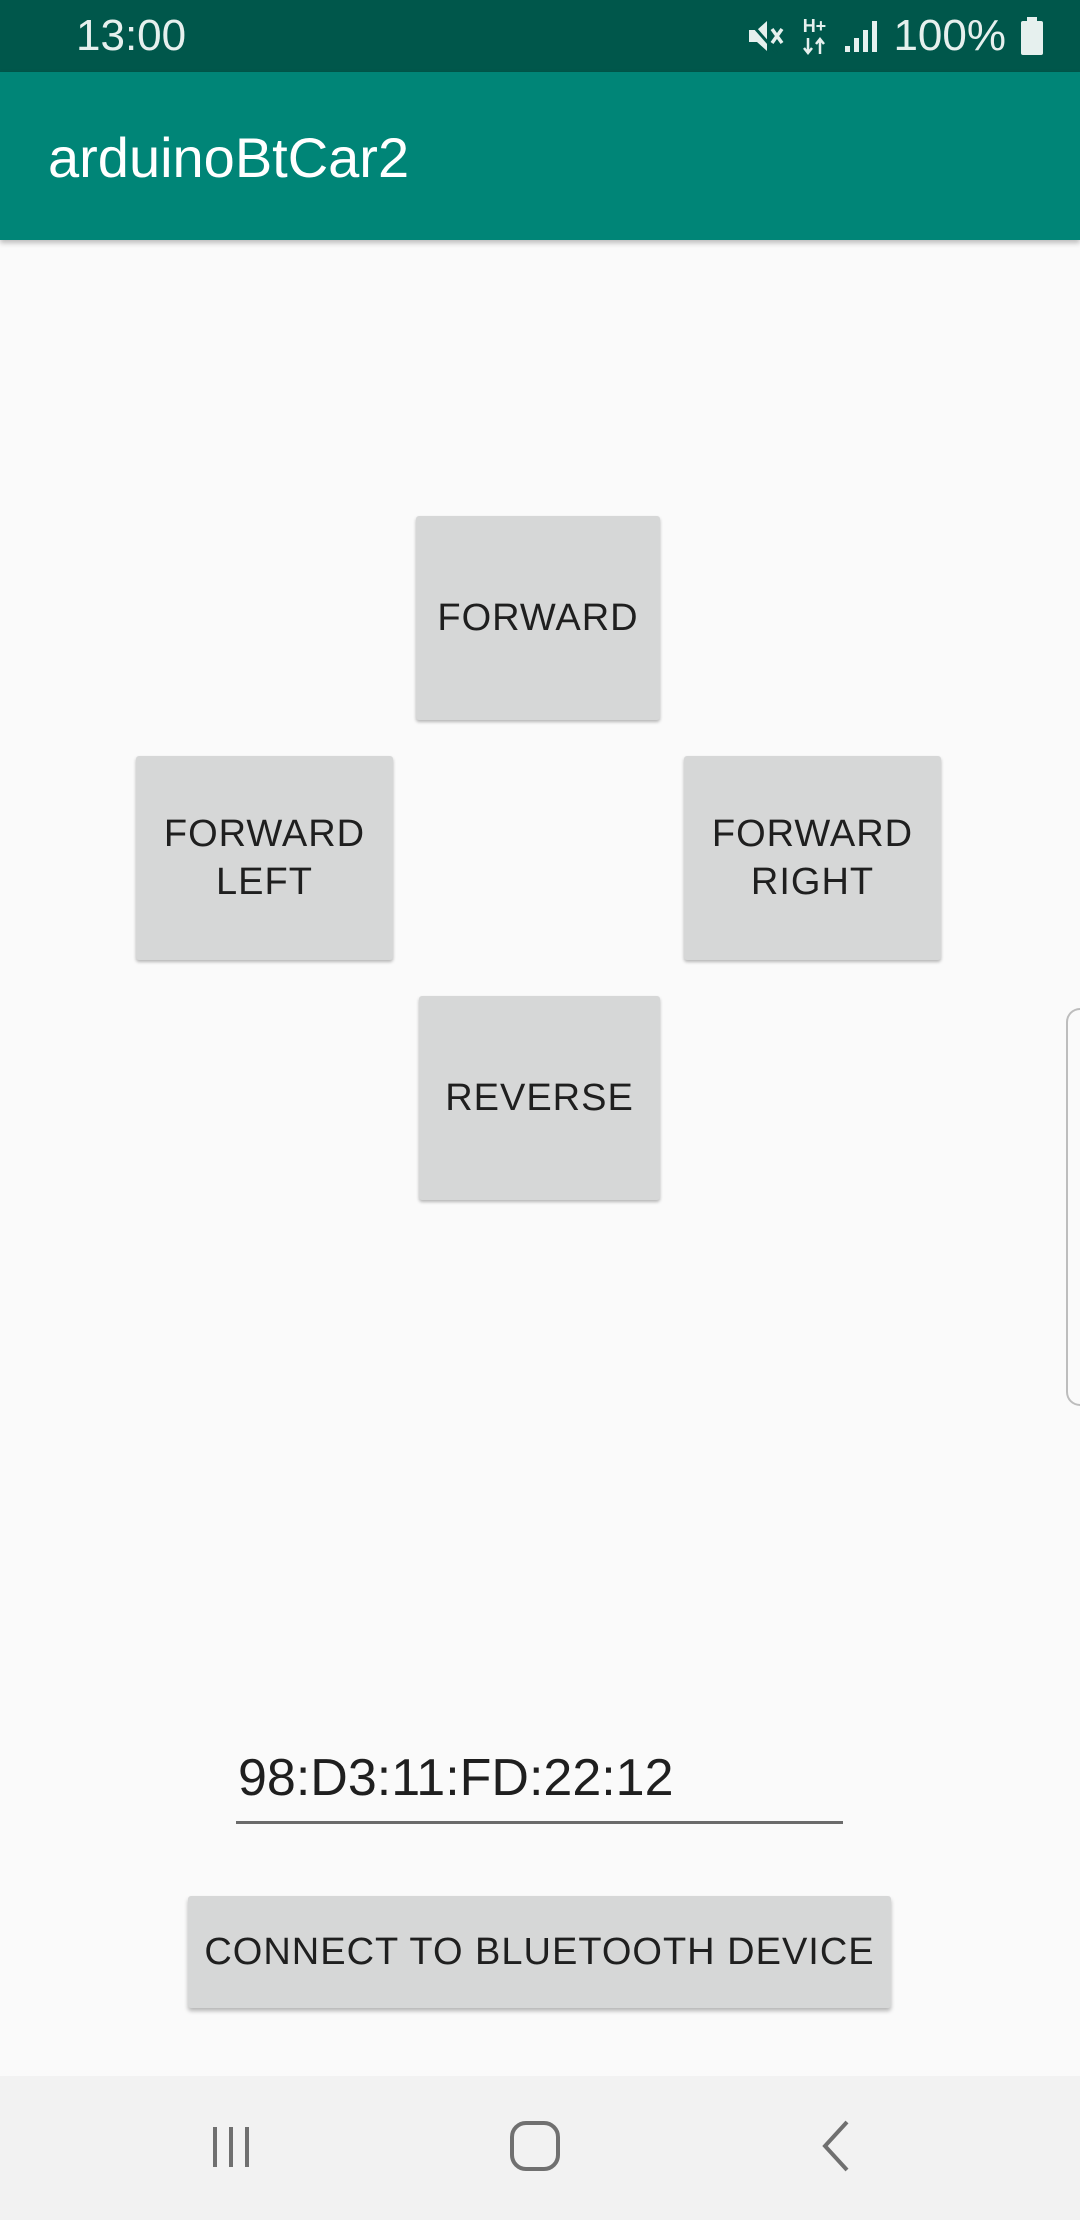 The image size is (1080, 2220). I want to click on network-type-label: H+, so click(814, 26).